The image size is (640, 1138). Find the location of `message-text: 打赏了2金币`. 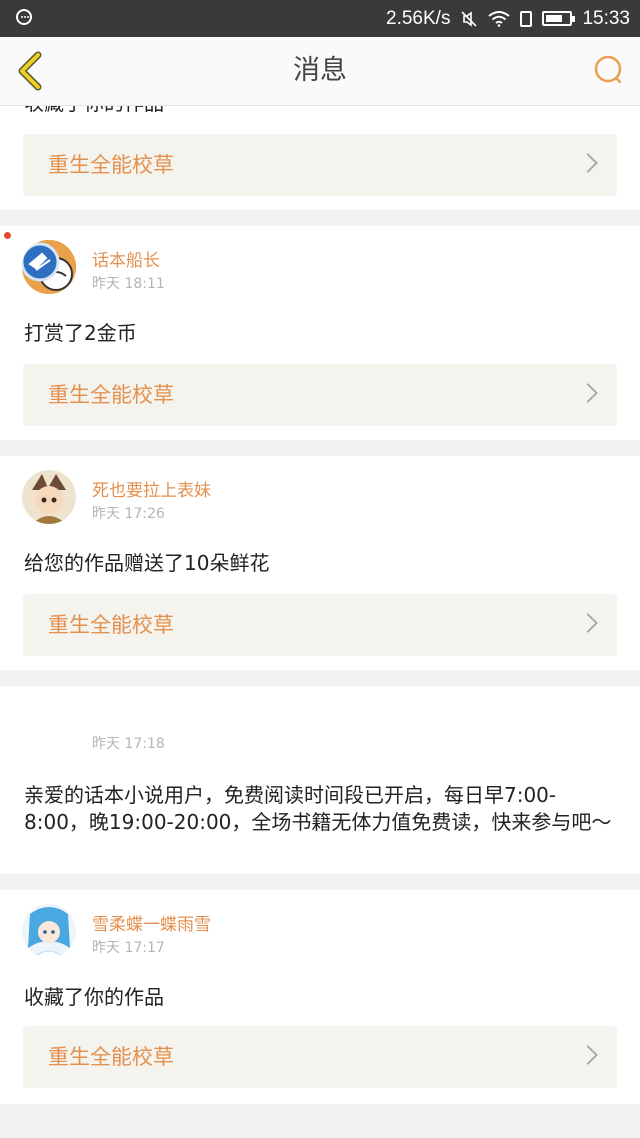

message-text: 打赏了2金币 is located at coordinates (80, 333).